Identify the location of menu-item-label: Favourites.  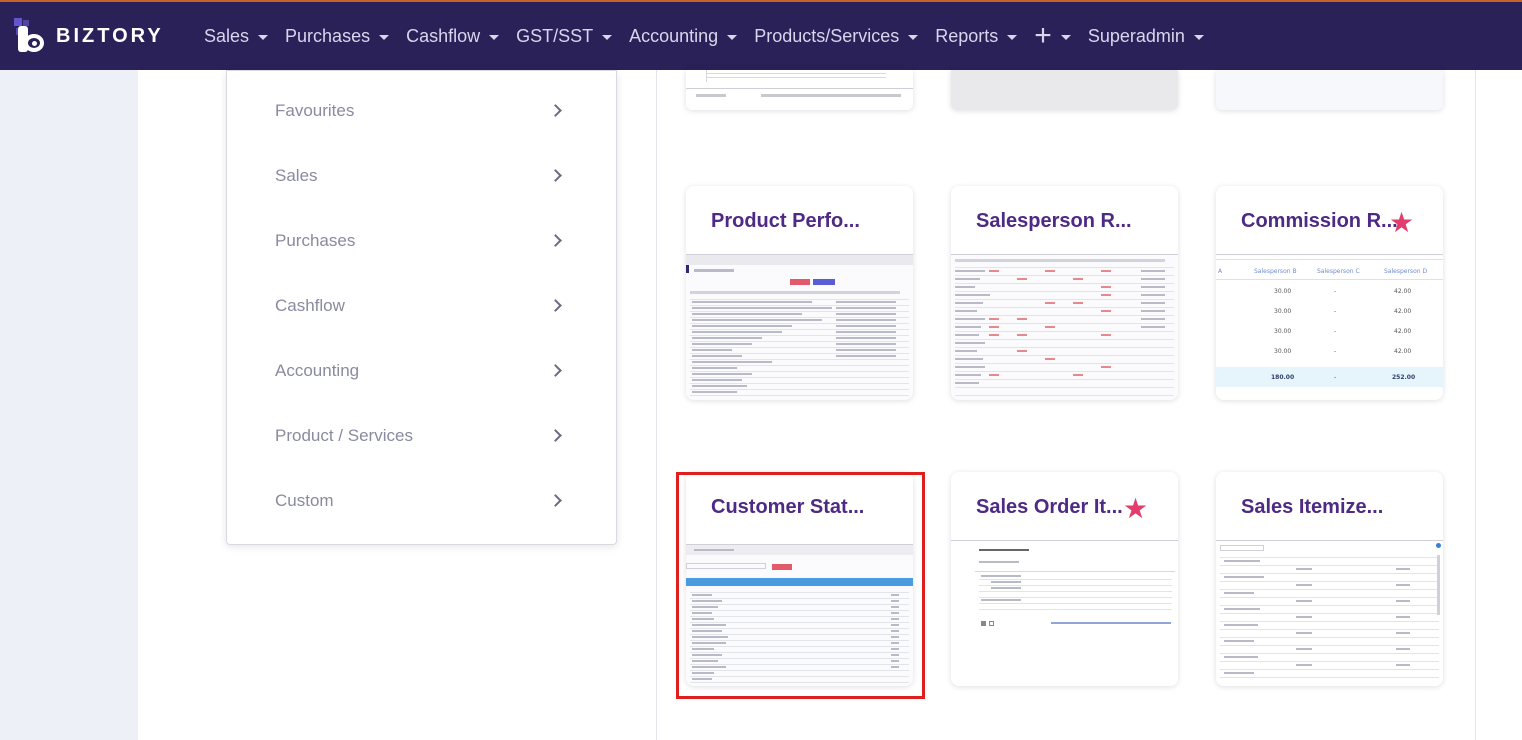
(315, 110).